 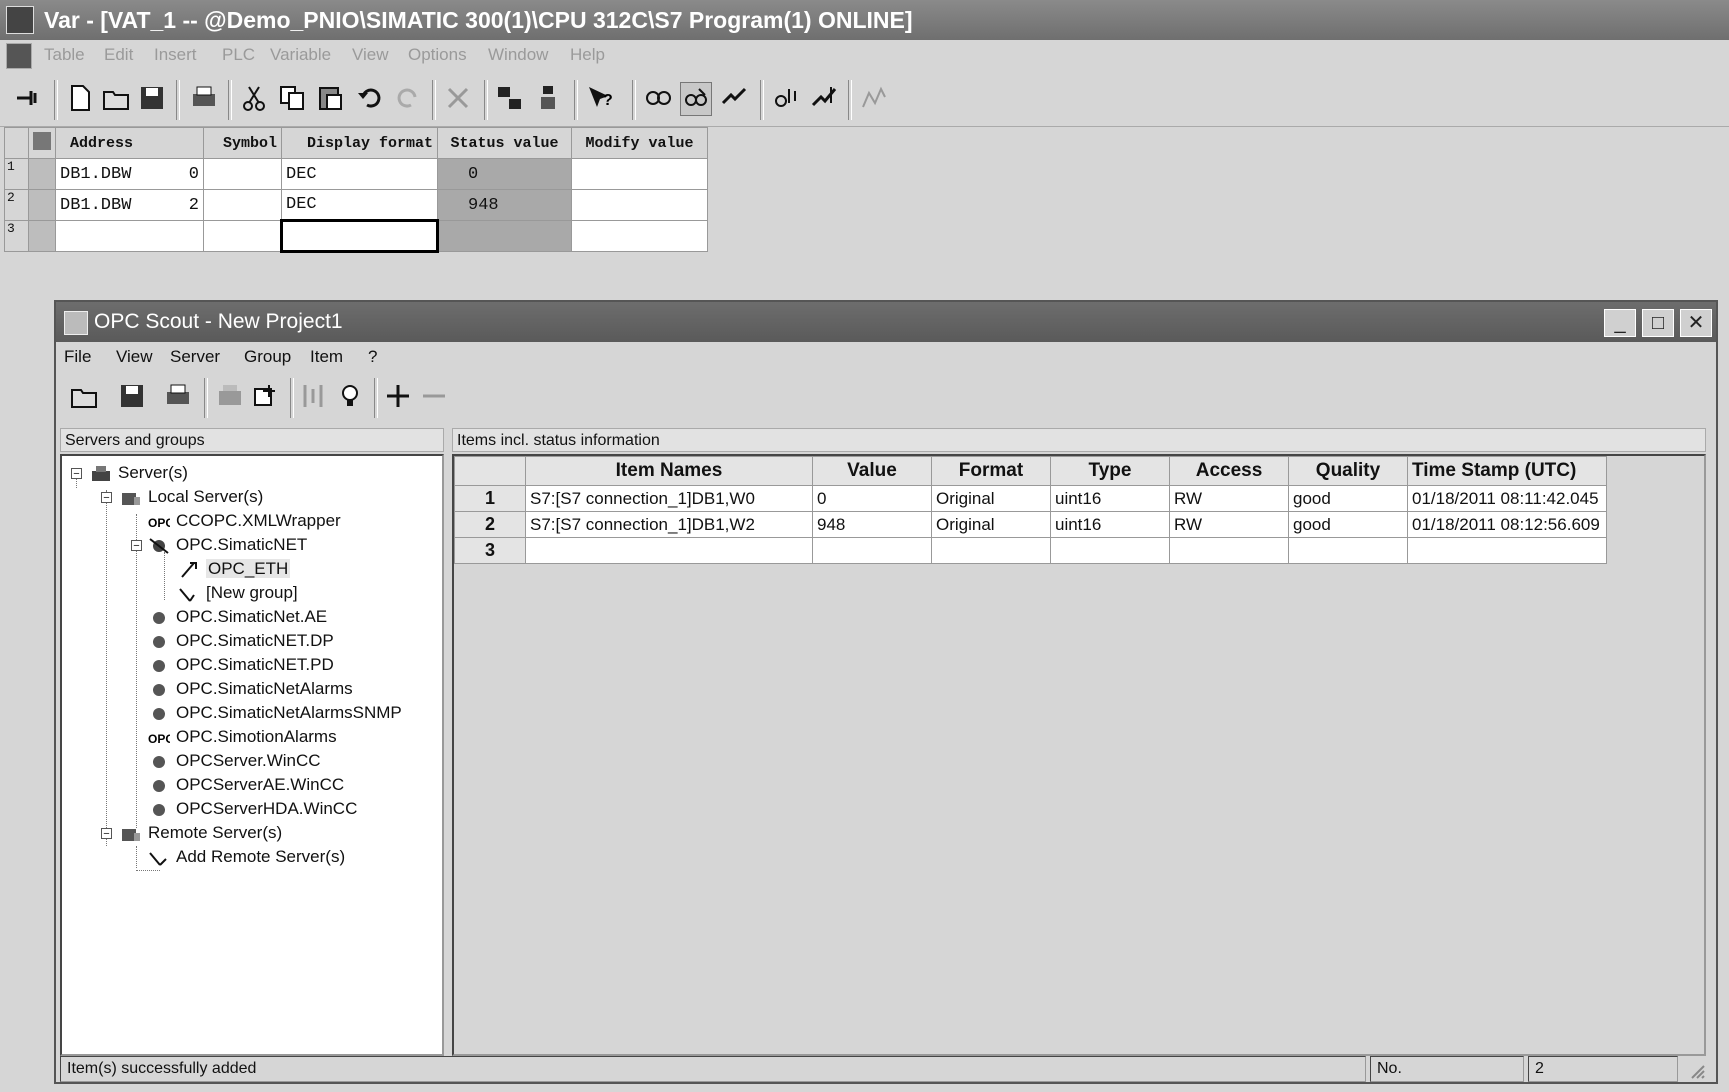 I want to click on opc-menu-view: View, so click(x=134, y=357).